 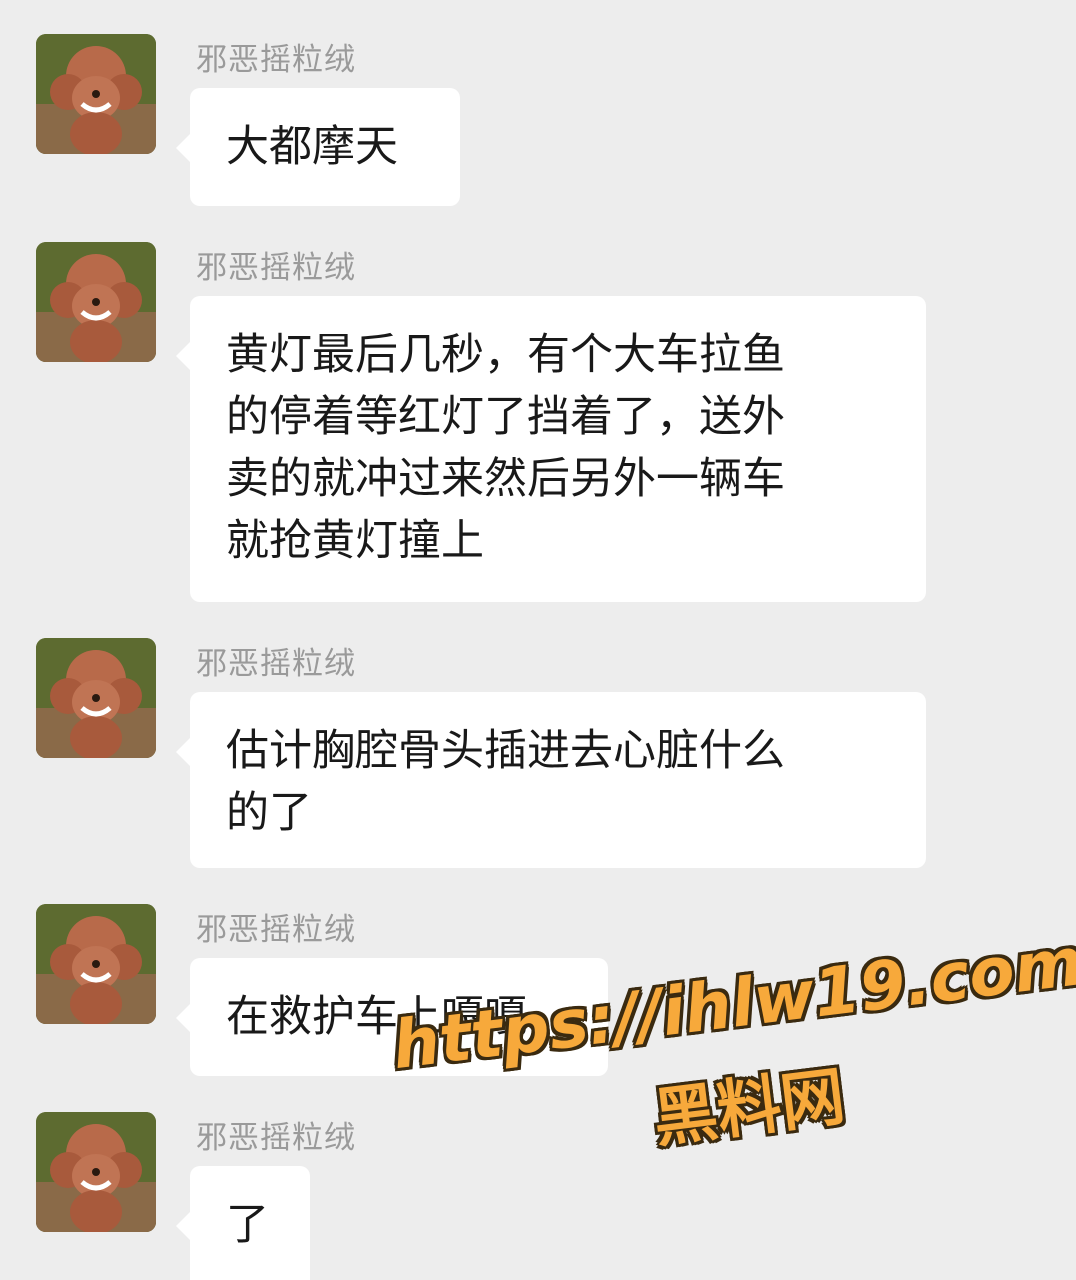 What do you see at coordinates (312, 147) in the screenshot?
I see `message-text: 大都摩天` at bounding box center [312, 147].